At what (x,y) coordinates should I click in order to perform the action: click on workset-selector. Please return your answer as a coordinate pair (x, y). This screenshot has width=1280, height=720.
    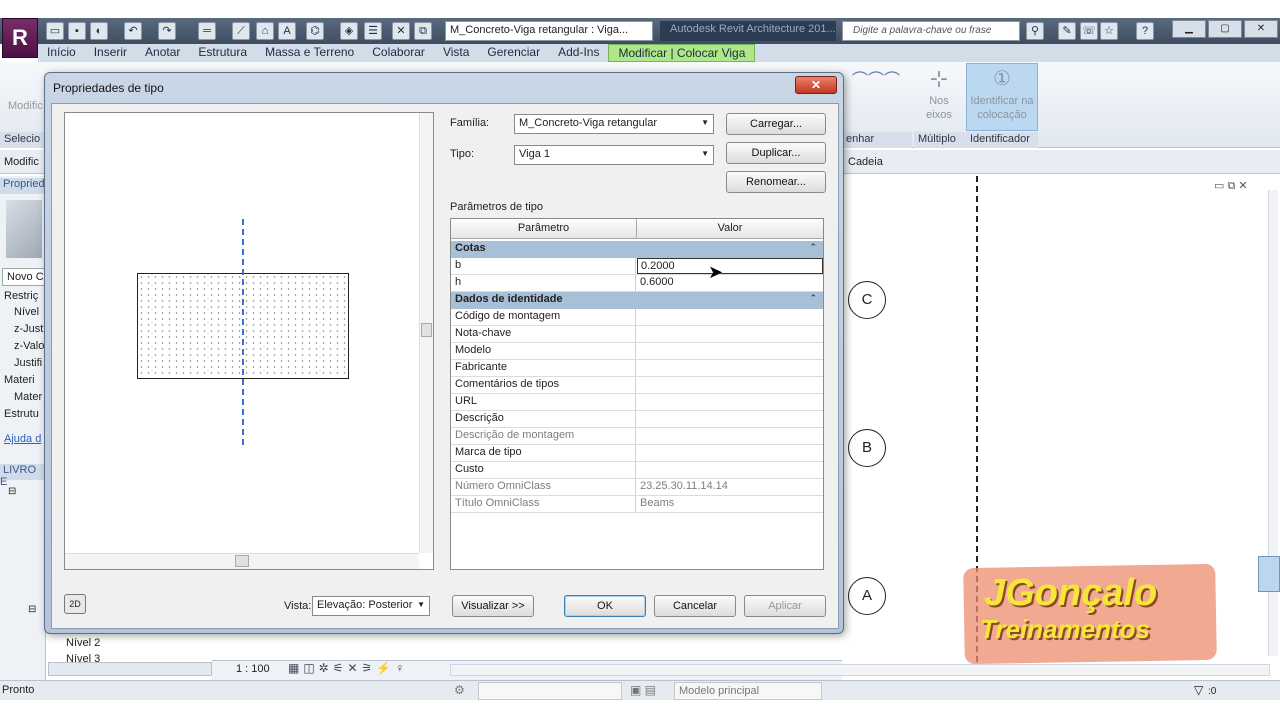
    Looking at the image, I should click on (550, 691).